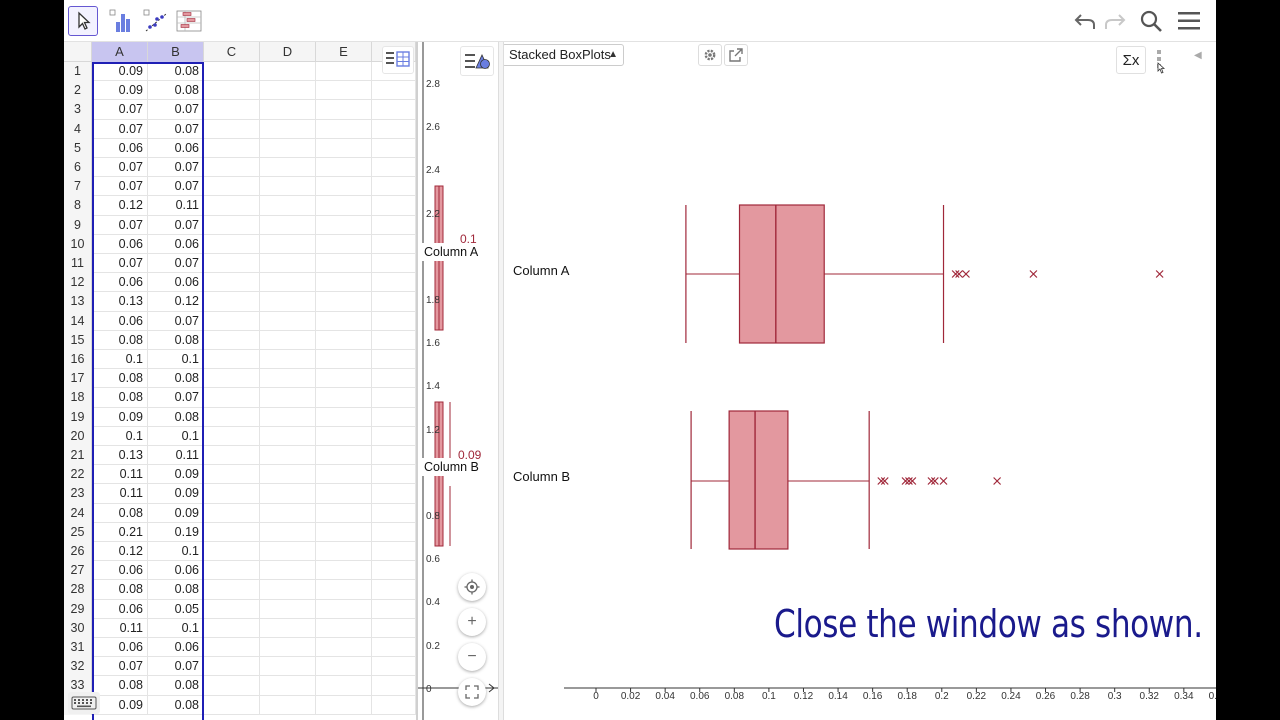  Describe the element at coordinates (176, 436) in the screenshot. I see `cell-b: 0.1` at that location.